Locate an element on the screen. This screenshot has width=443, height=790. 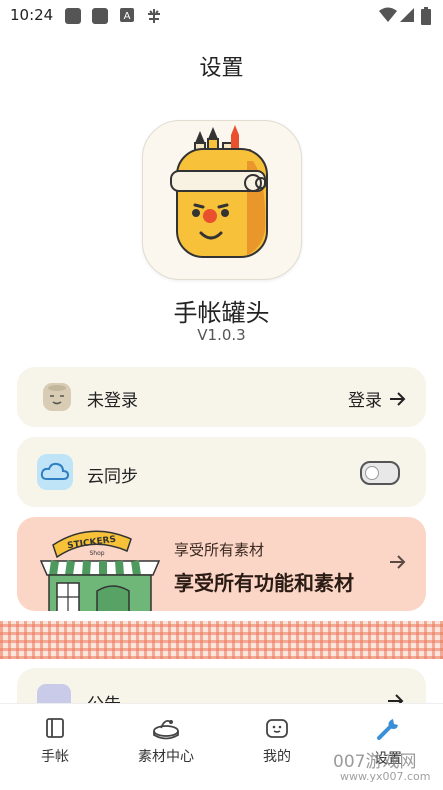
cloud-icon is located at coordinates (55, 472).